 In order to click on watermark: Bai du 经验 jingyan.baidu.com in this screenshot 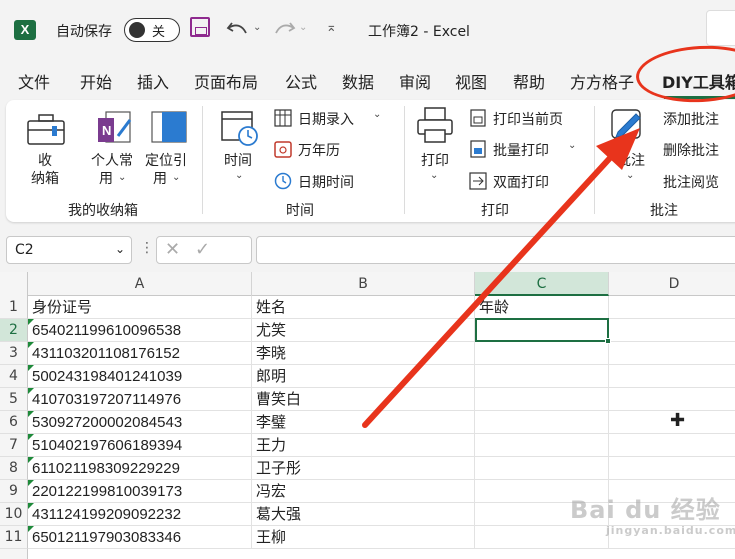, I will do `click(652, 513)`.